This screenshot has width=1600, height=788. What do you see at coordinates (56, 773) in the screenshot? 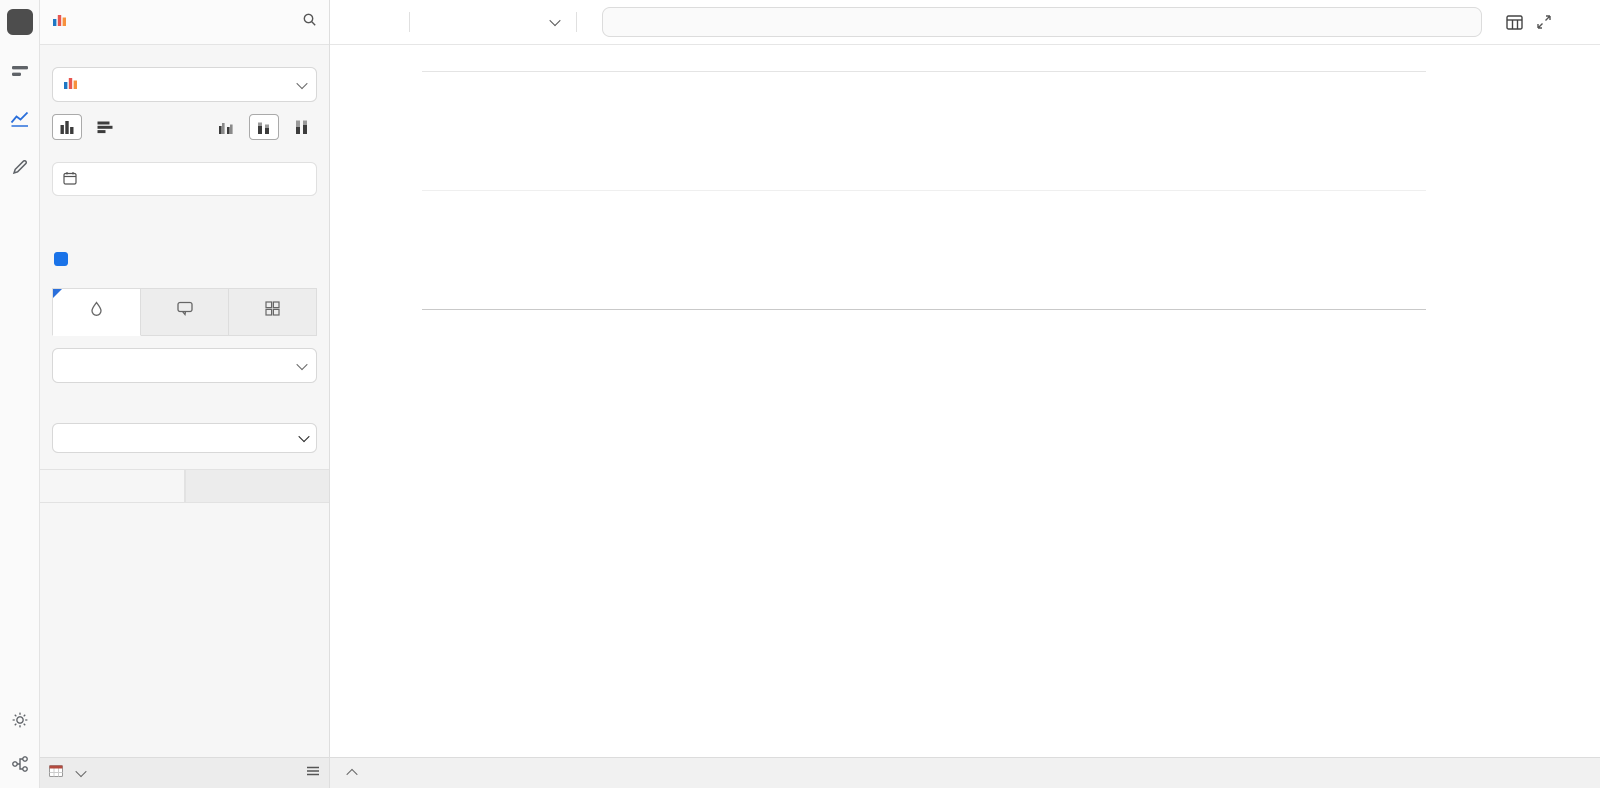
I see `dataset-icon` at bounding box center [56, 773].